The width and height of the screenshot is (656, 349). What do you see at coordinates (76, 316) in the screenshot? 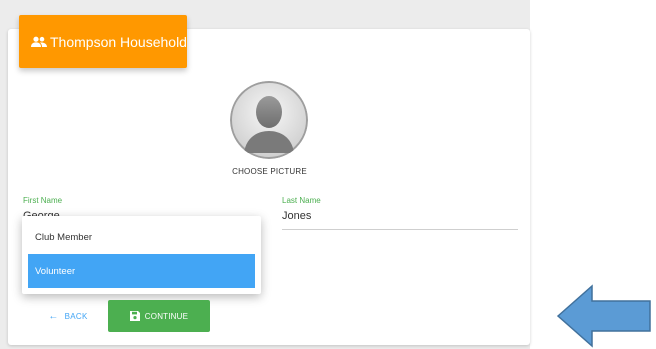
I see `back-button-label: BACK` at bounding box center [76, 316].